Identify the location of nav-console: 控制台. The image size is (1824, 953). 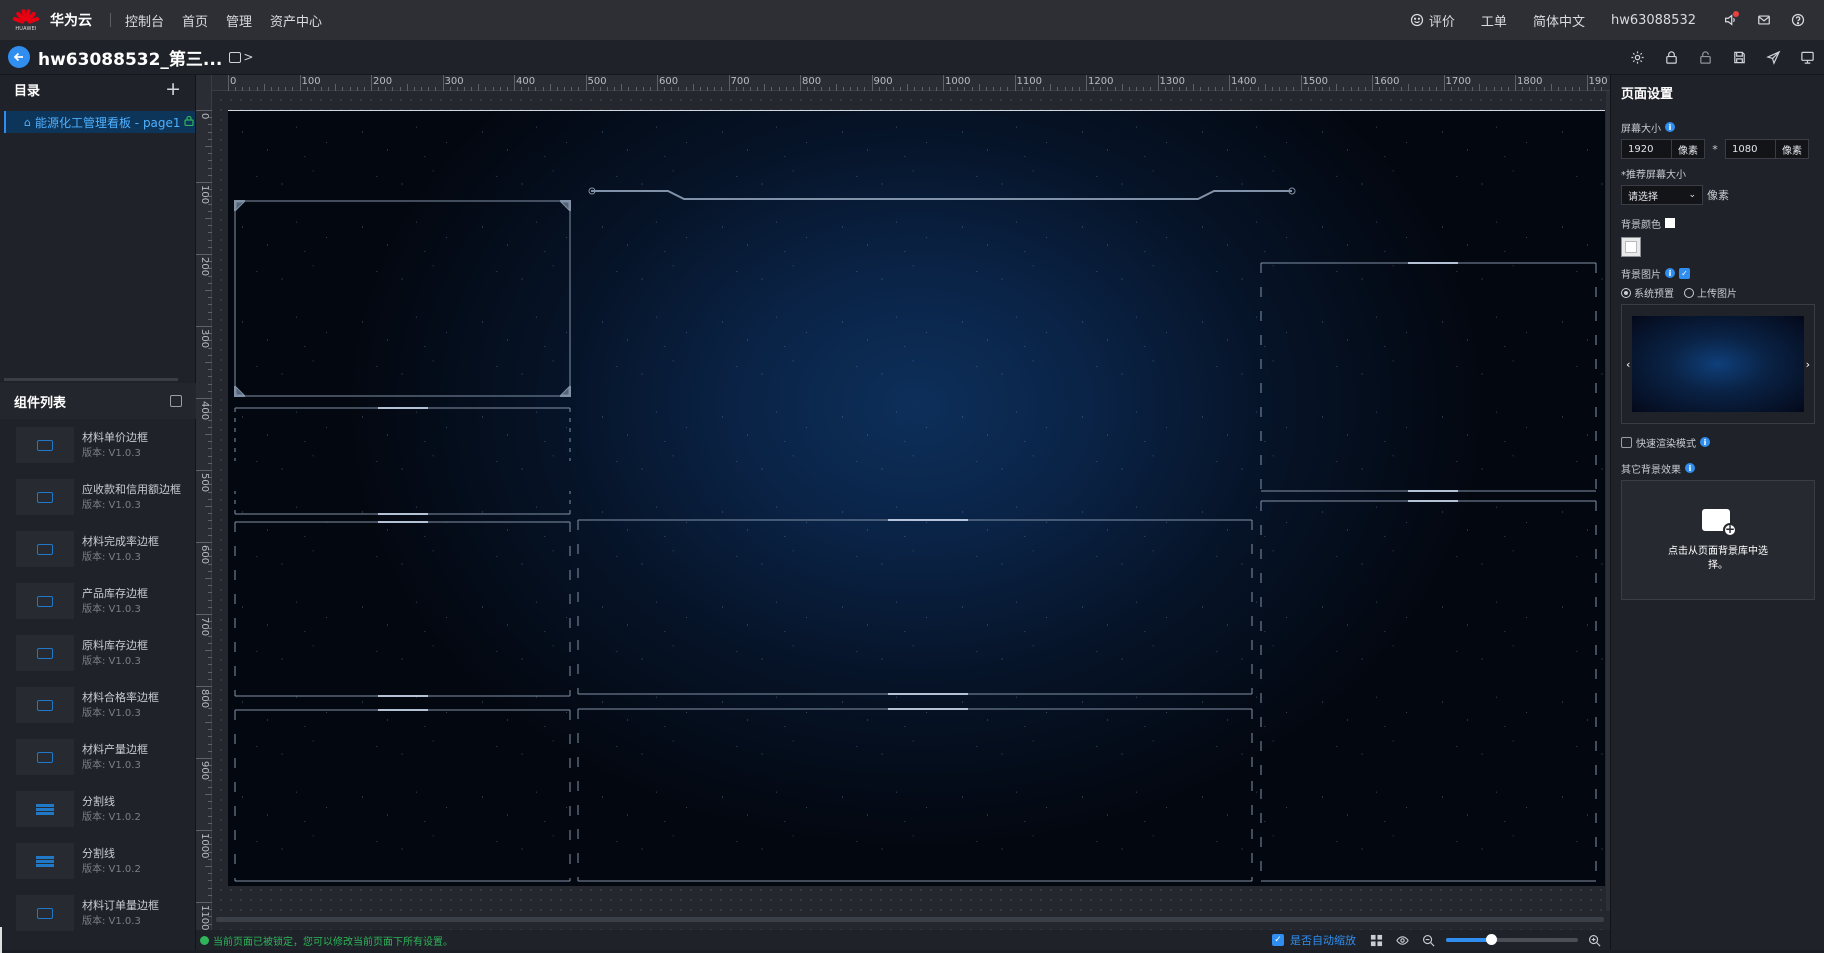
(144, 20).